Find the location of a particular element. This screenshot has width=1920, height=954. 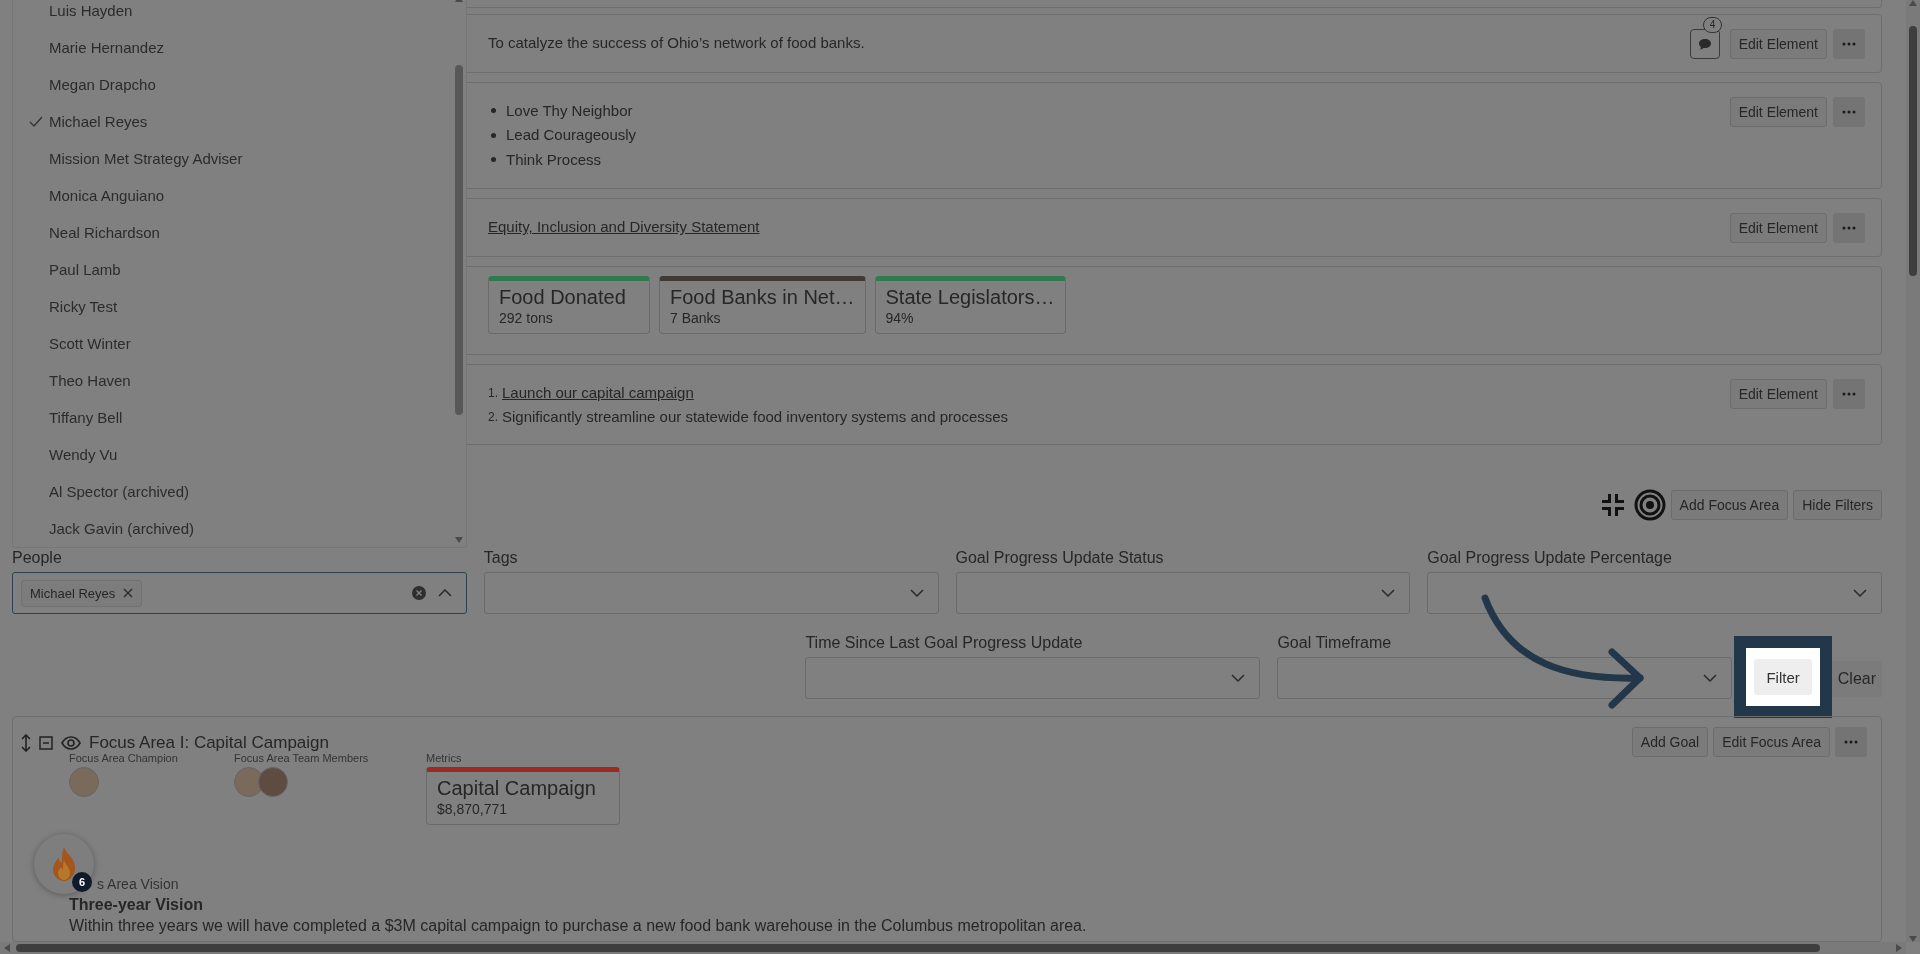

dropdown-option: Neal Richardson is located at coordinates (232, 233).